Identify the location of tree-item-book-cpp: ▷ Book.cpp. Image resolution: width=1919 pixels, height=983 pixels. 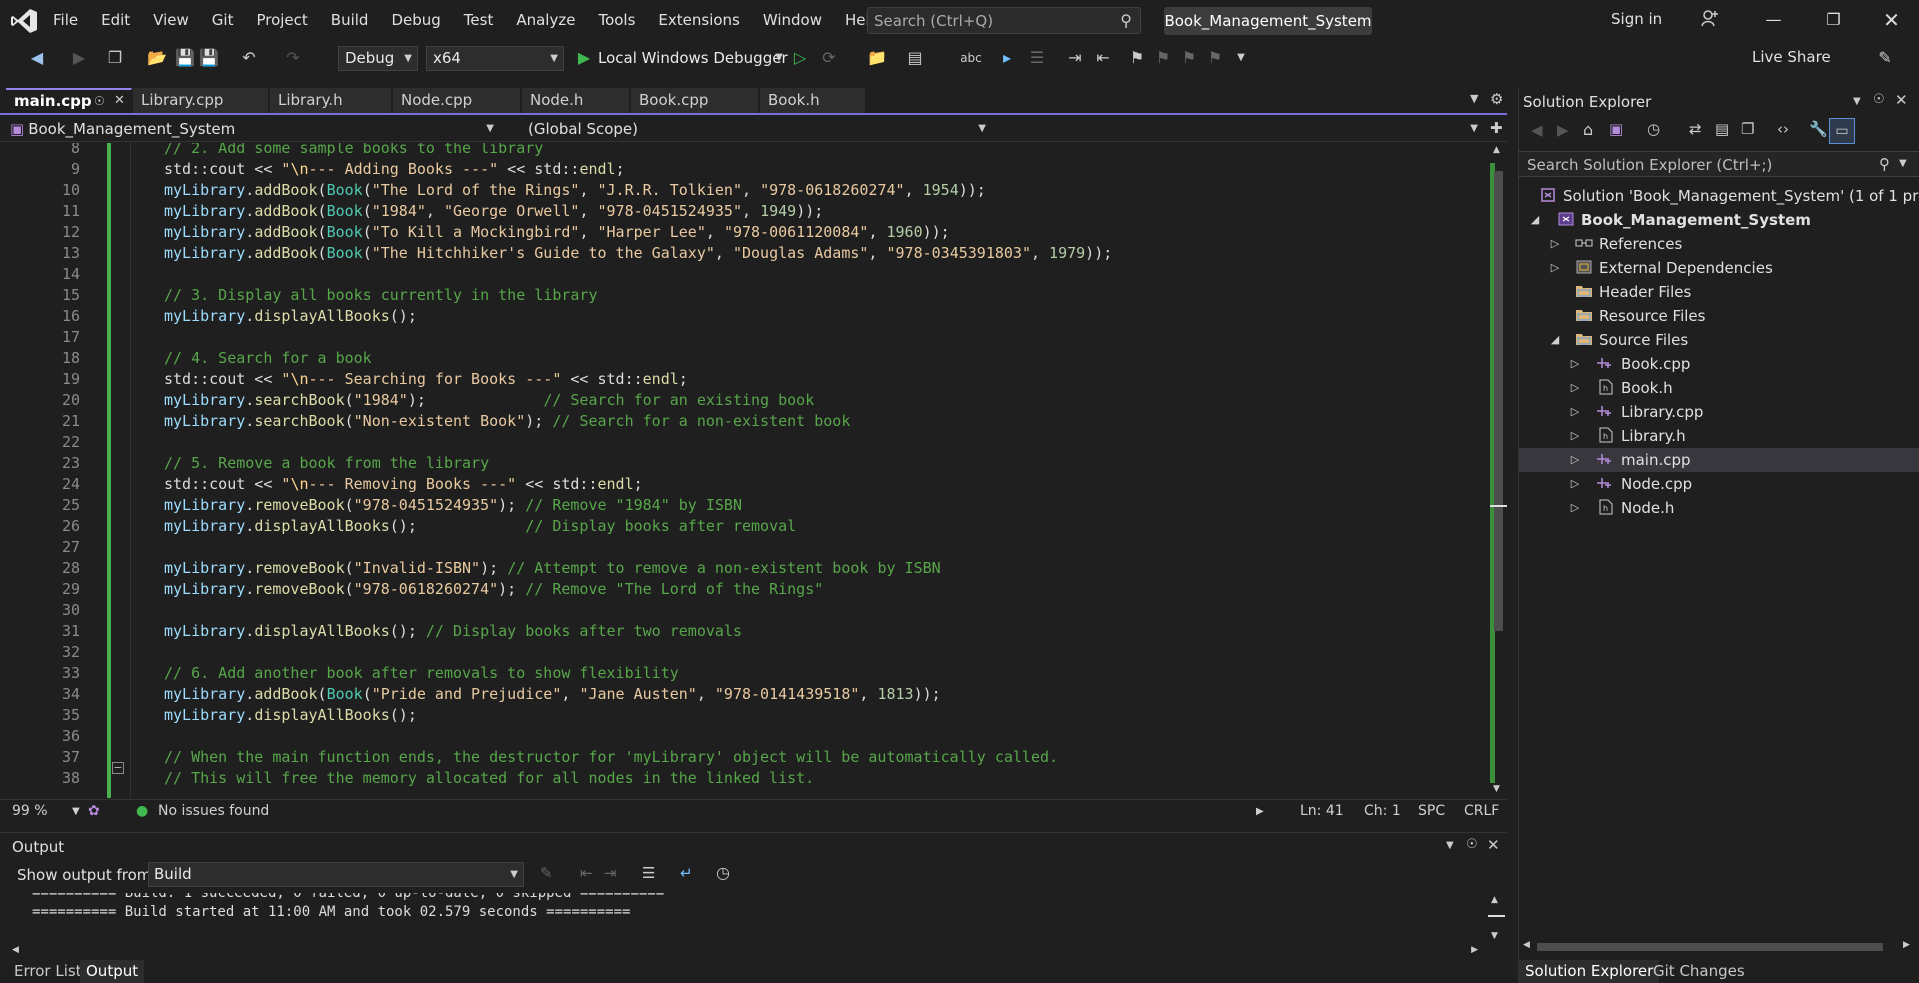
(1719, 364).